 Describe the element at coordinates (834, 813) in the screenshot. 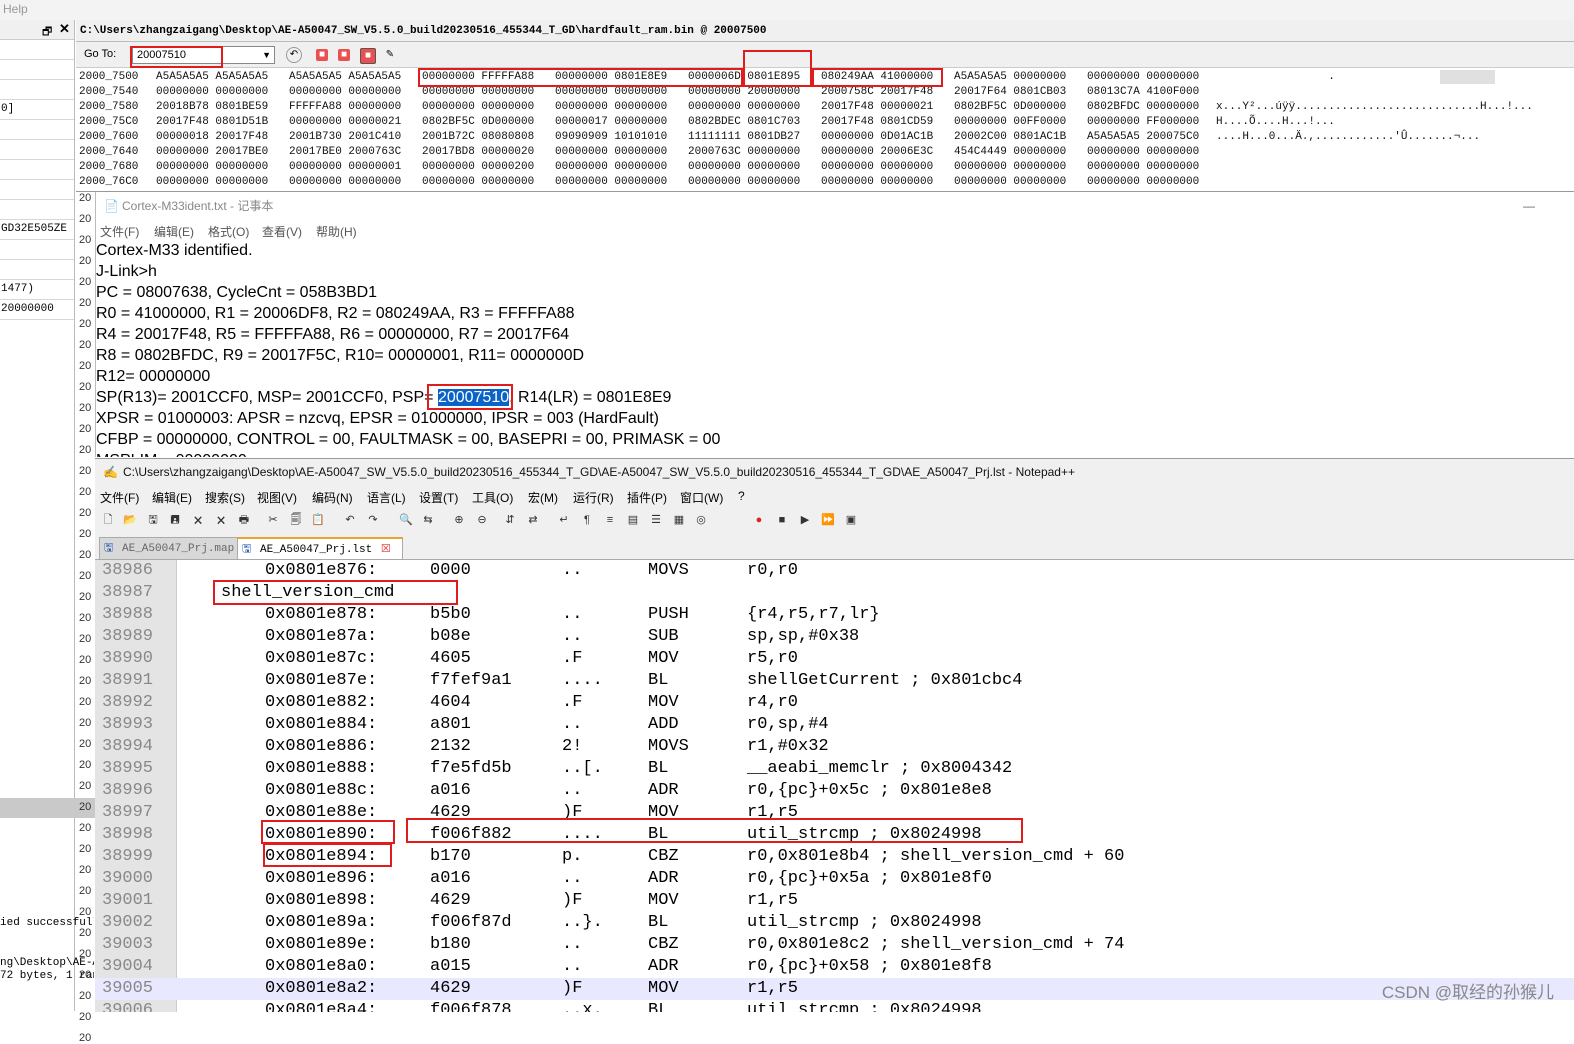

I see `code-line: 38997 0x0801e88e: 4629)F MOV r1,r5` at that location.